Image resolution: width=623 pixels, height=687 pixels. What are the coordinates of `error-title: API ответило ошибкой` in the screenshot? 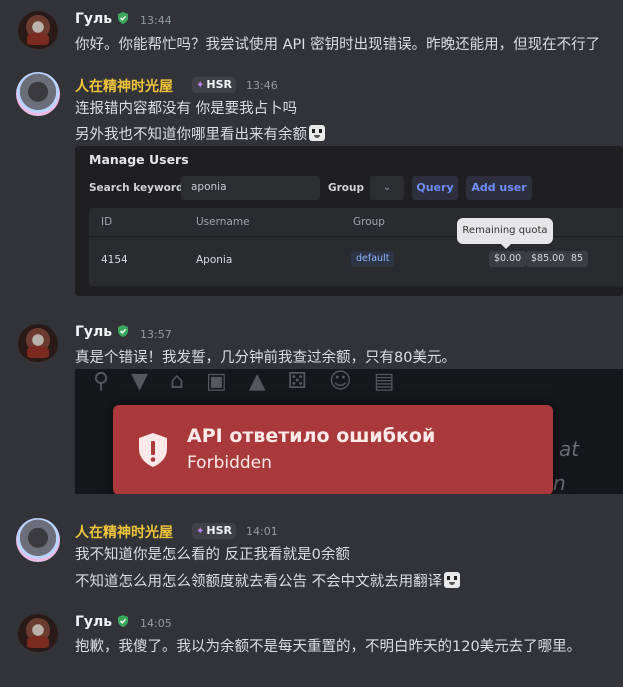 It's located at (311, 436).